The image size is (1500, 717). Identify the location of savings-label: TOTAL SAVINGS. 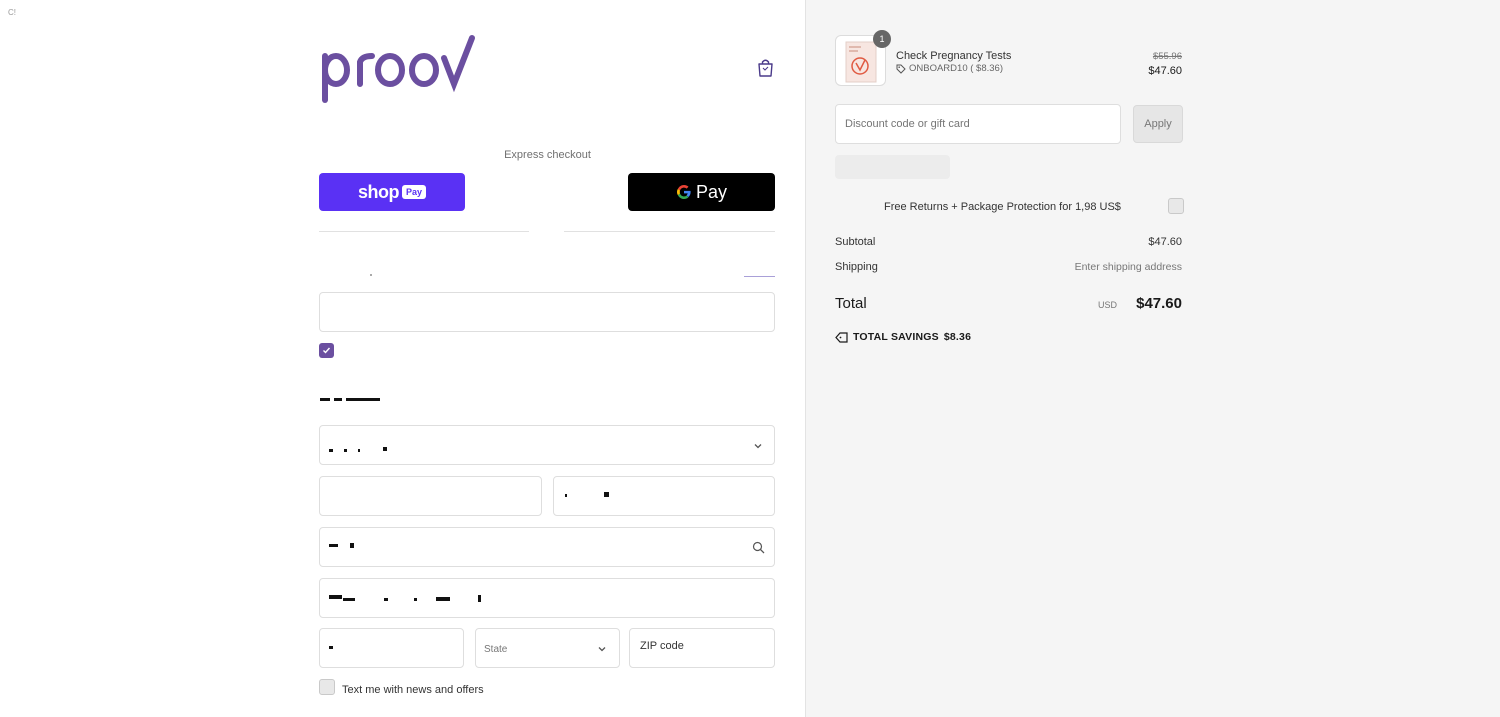
(896, 337).